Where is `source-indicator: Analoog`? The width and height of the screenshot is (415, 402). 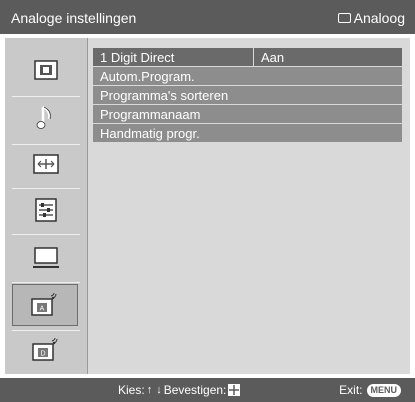
source-indicator: Analoog is located at coordinates (371, 18).